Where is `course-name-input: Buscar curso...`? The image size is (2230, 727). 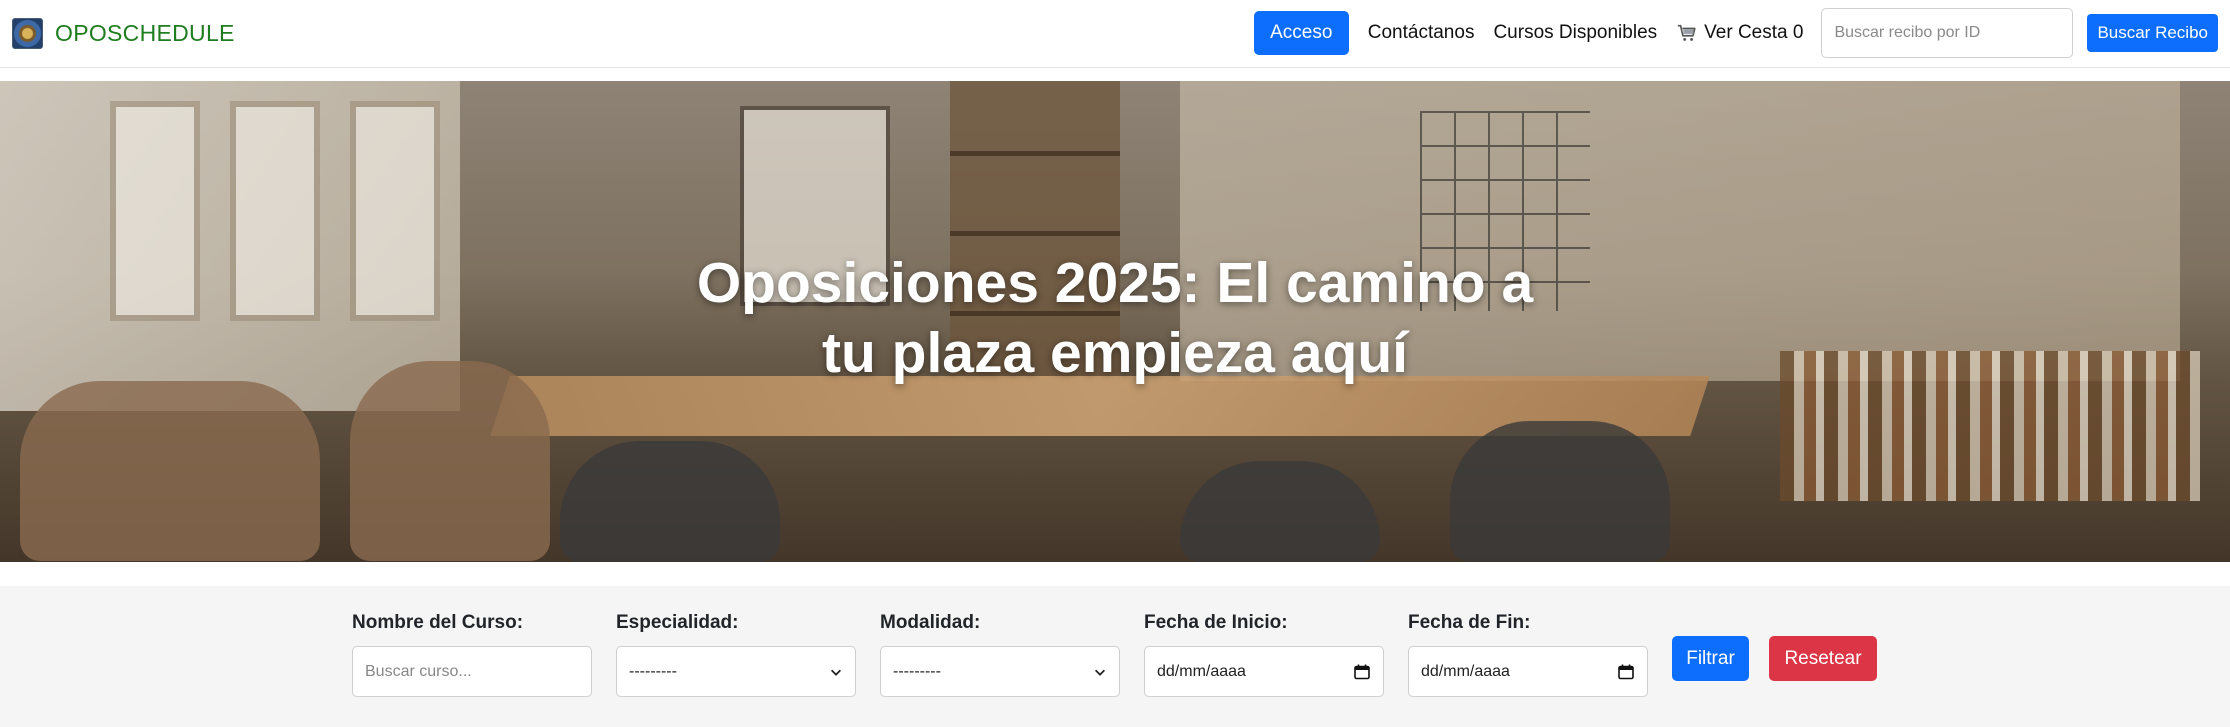 course-name-input: Buscar curso... is located at coordinates (472, 671).